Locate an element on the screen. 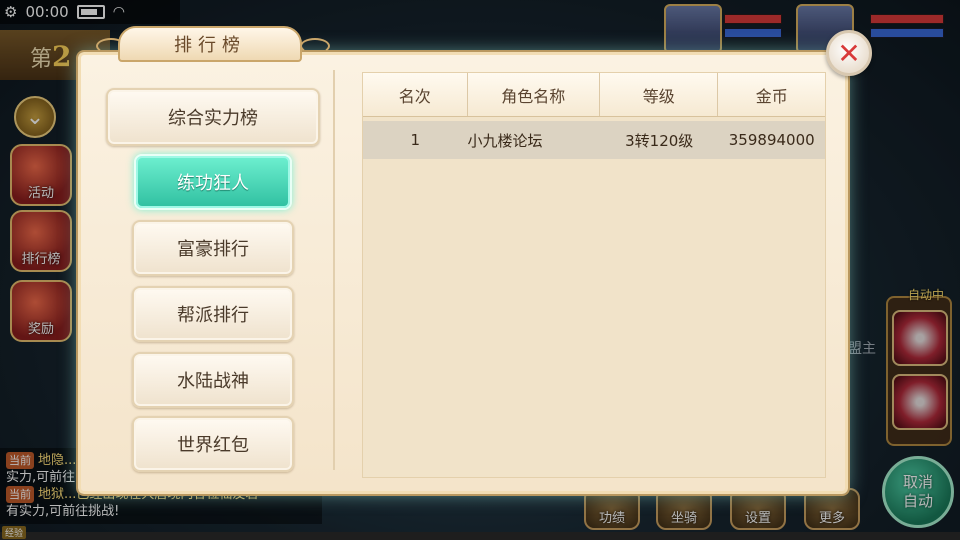 The image size is (960, 540). category-tab-wealth: 富豪排行 is located at coordinates (213, 248).